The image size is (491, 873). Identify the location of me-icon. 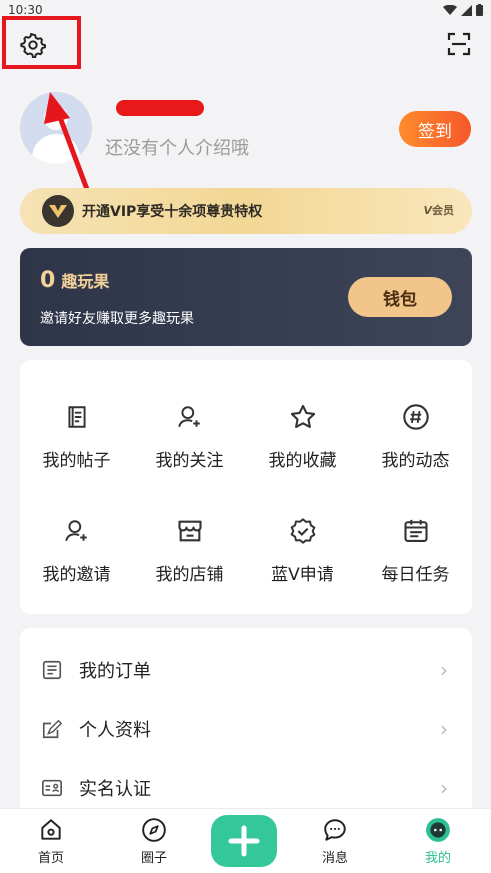
(438, 830).